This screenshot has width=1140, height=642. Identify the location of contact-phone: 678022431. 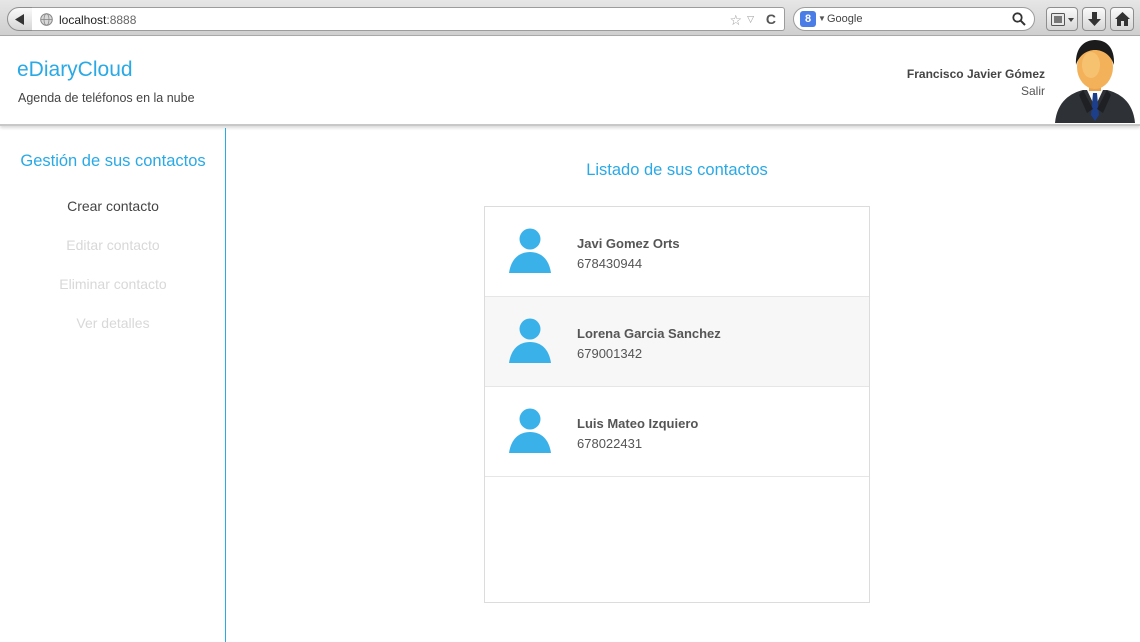
(610, 443).